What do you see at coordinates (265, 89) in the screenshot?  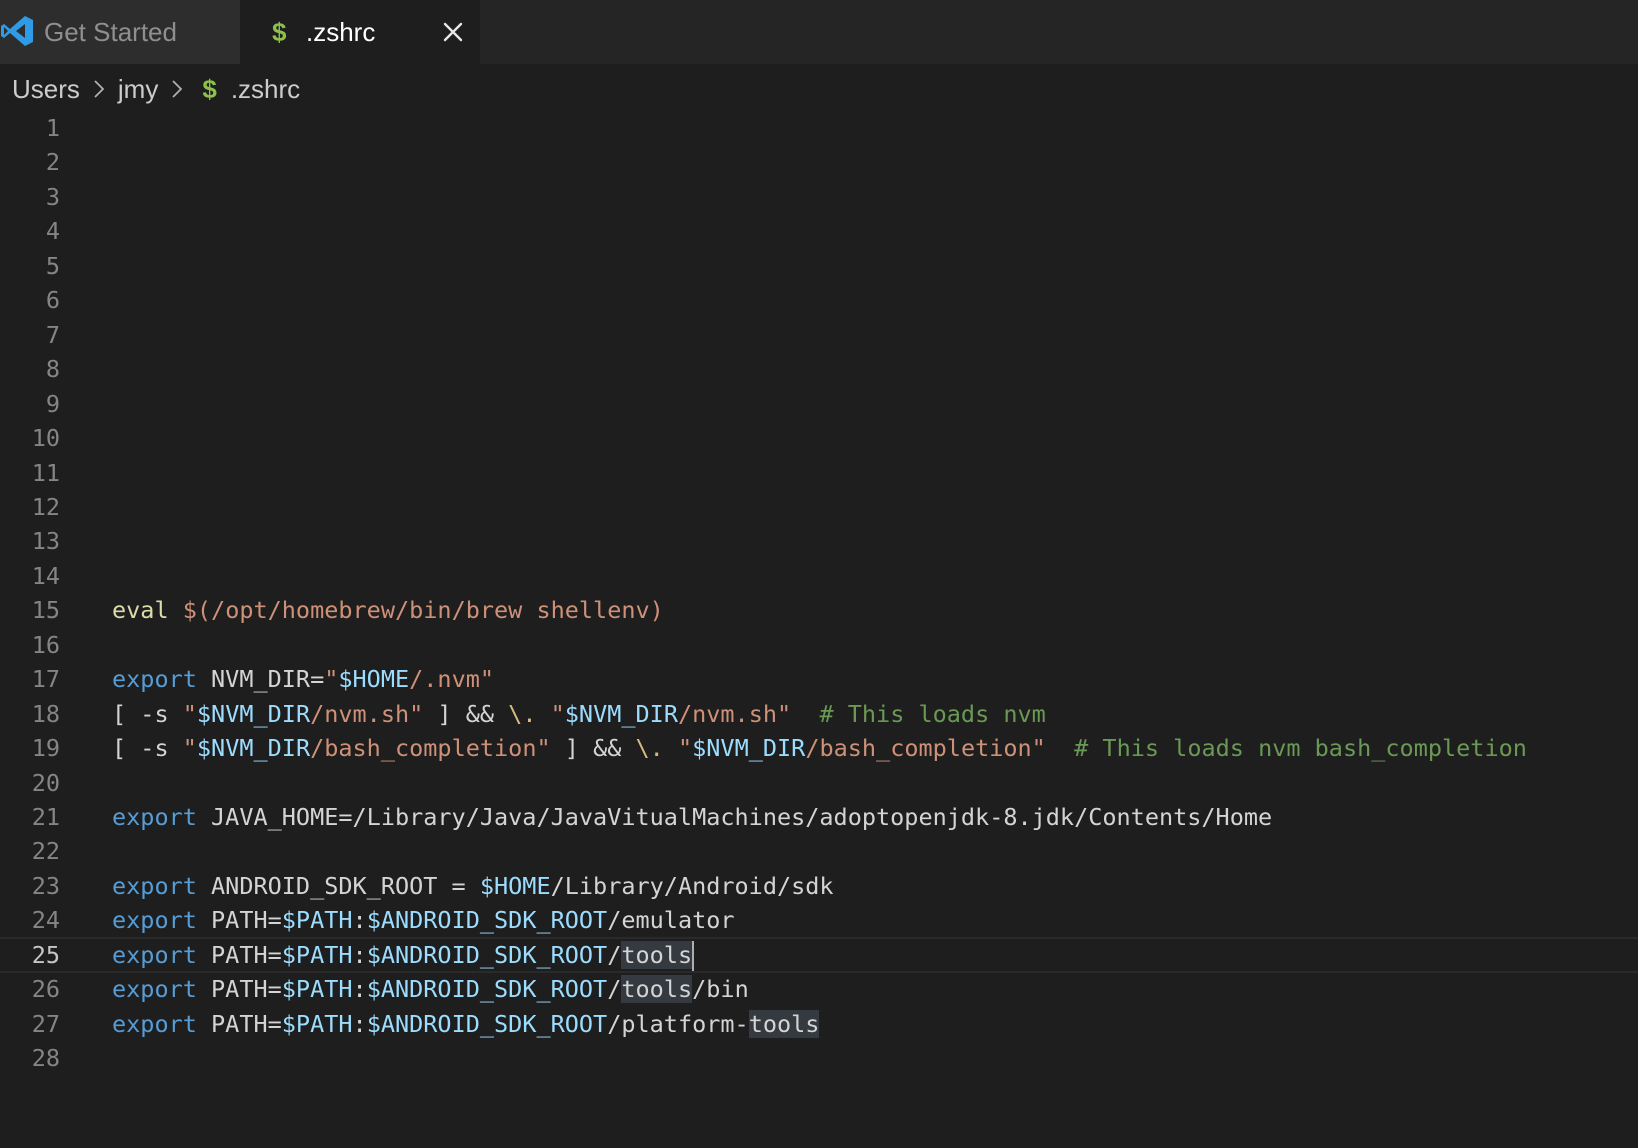 I see `breadcrumb-item-zshrc: .zshrc` at bounding box center [265, 89].